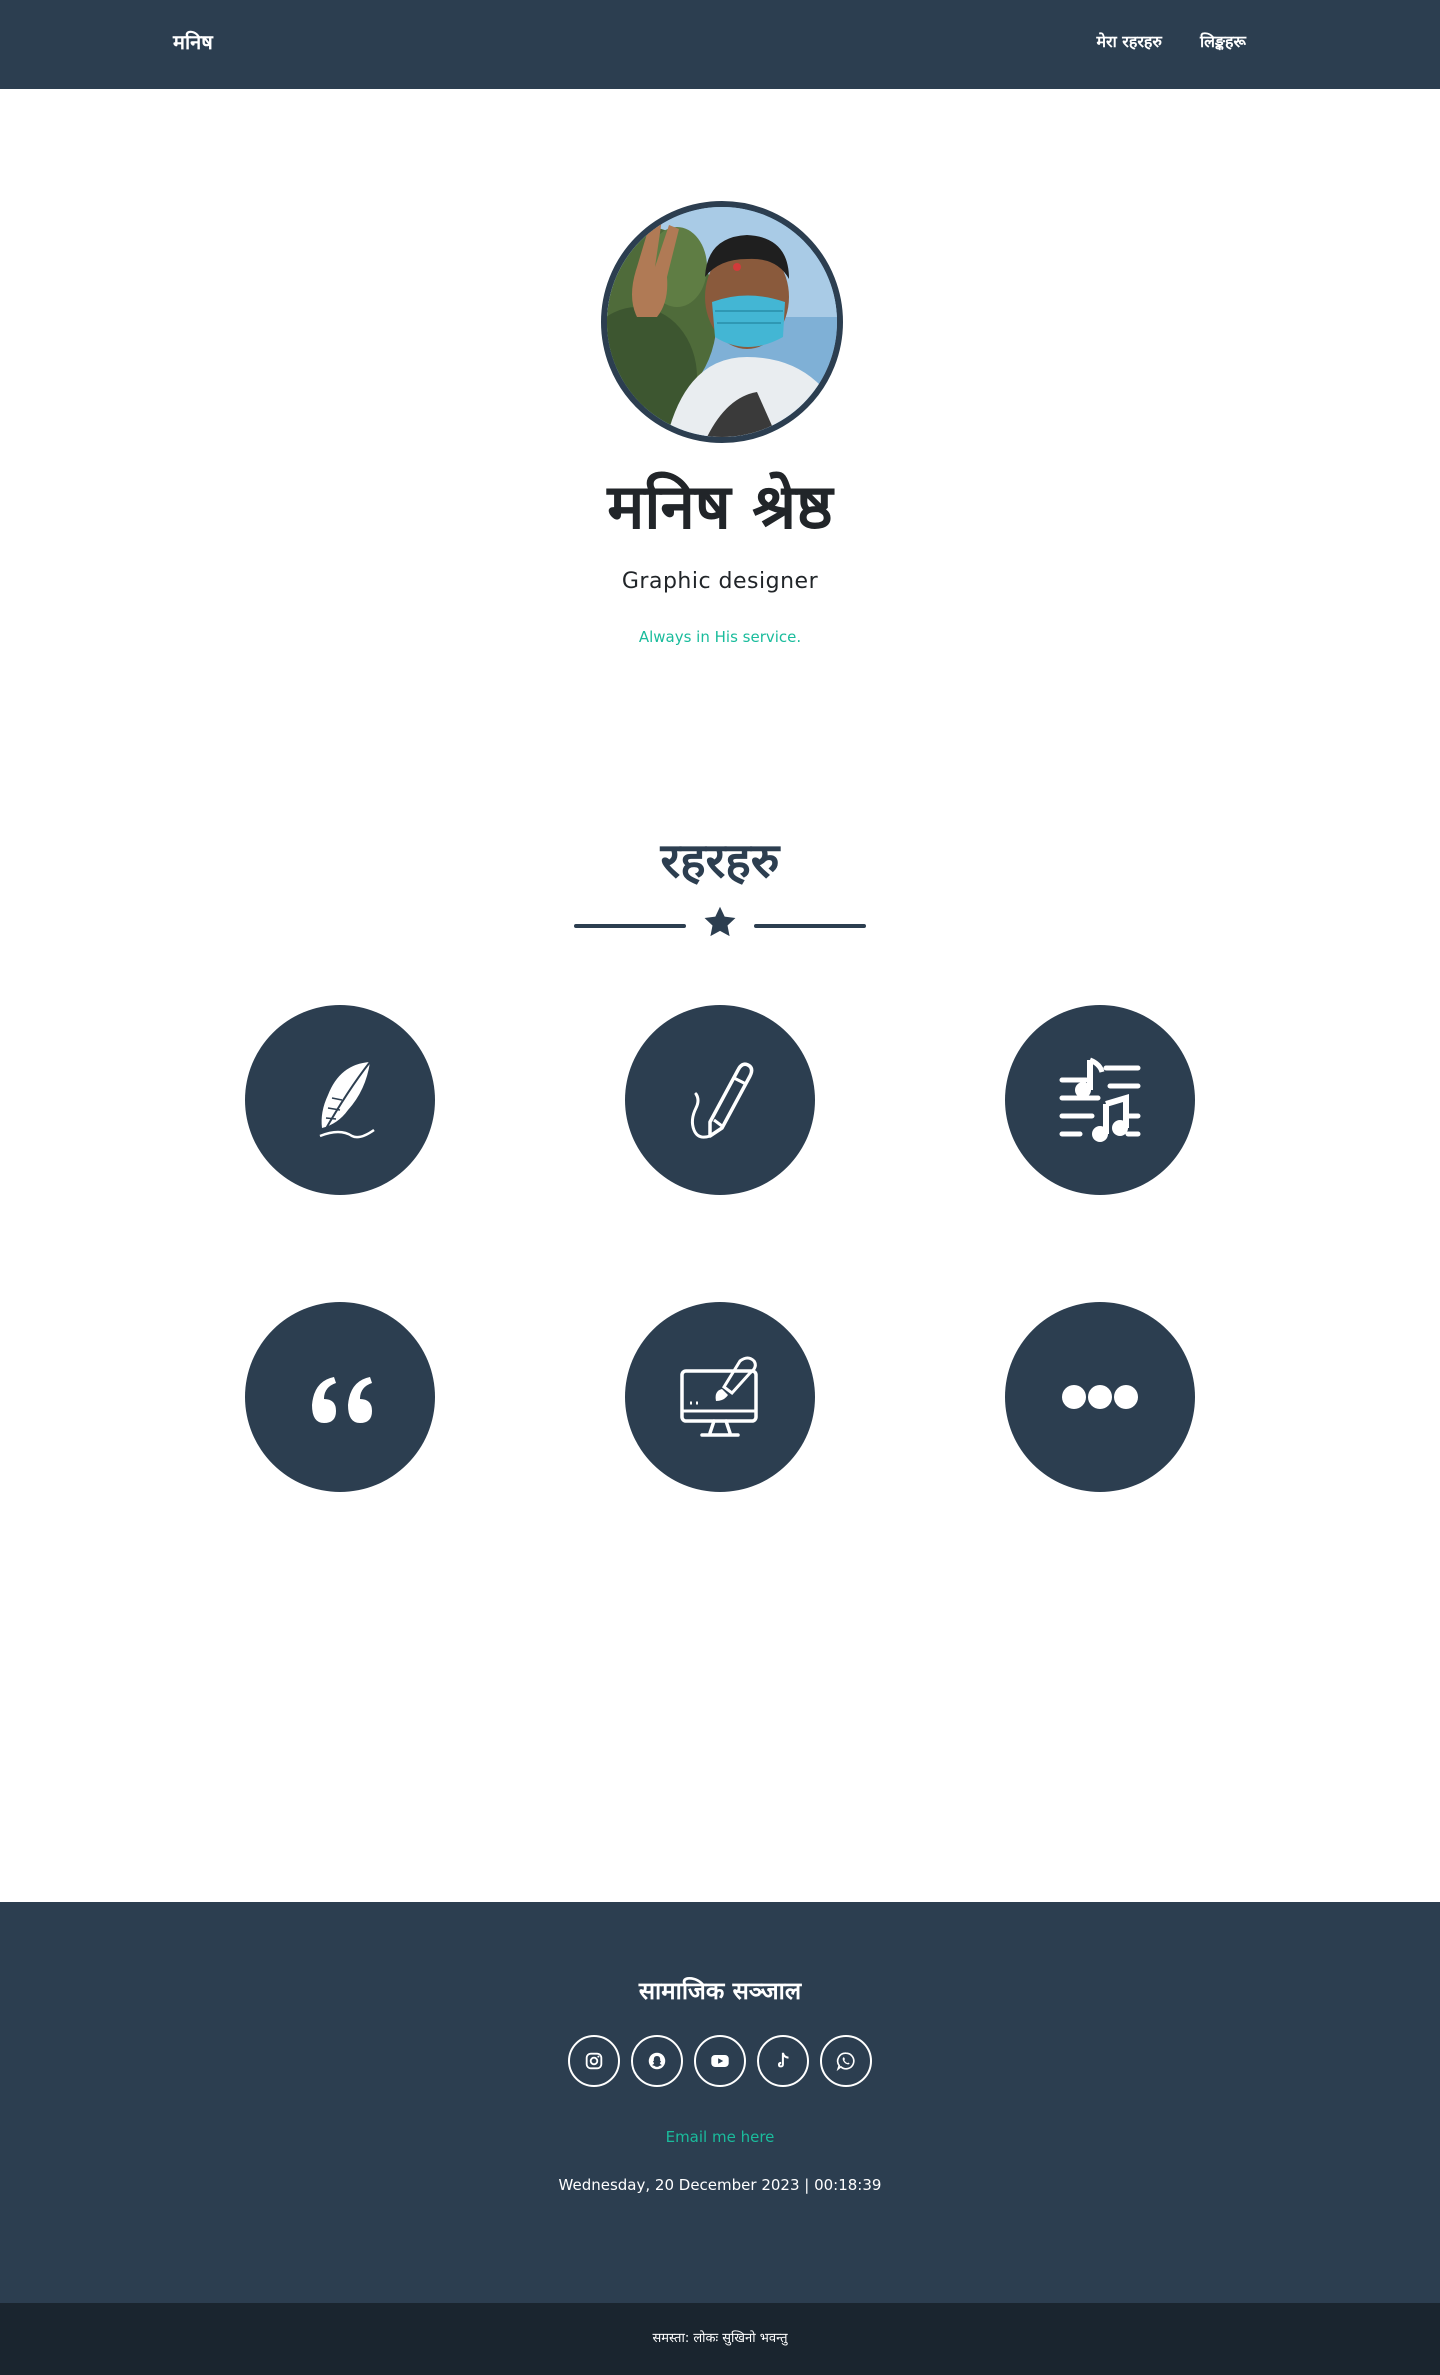  I want to click on hobby-more-button, so click(1100, 1397).